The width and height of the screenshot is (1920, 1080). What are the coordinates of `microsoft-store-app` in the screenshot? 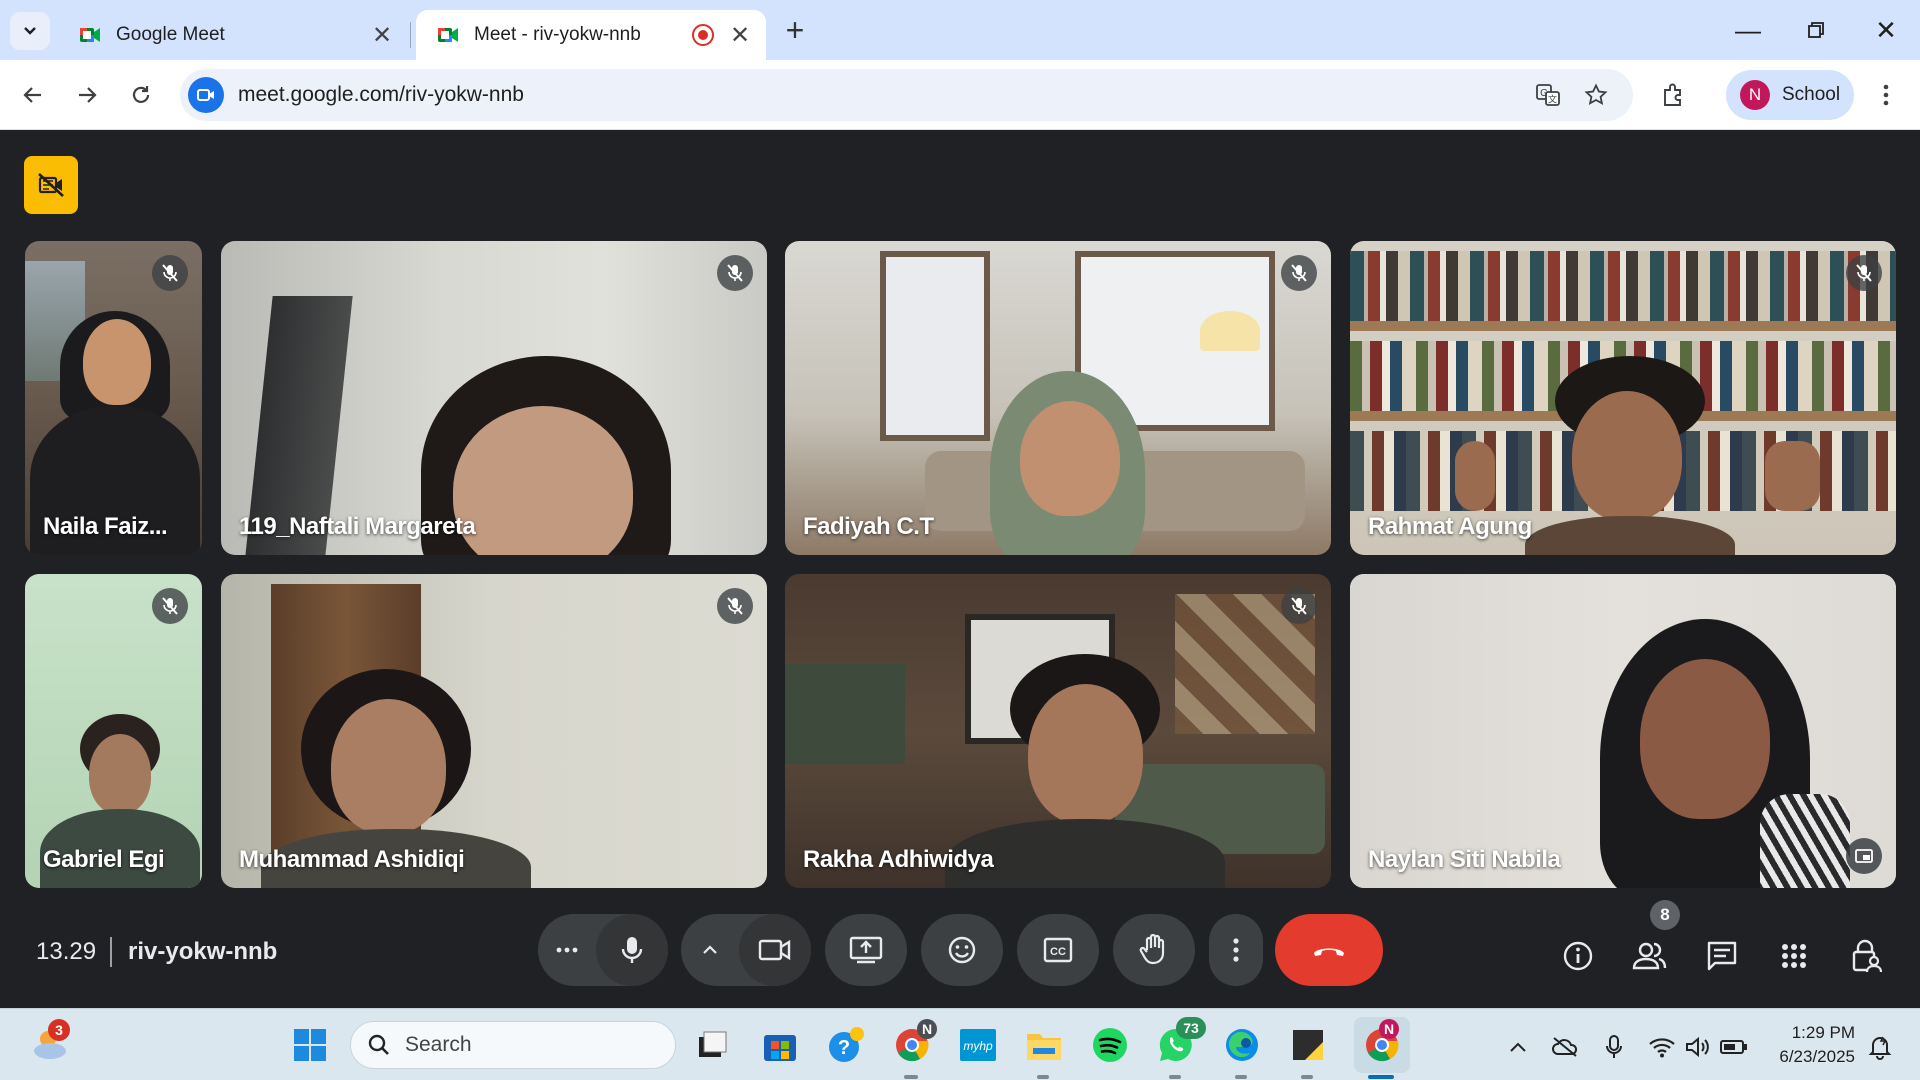 It's located at (780, 1045).